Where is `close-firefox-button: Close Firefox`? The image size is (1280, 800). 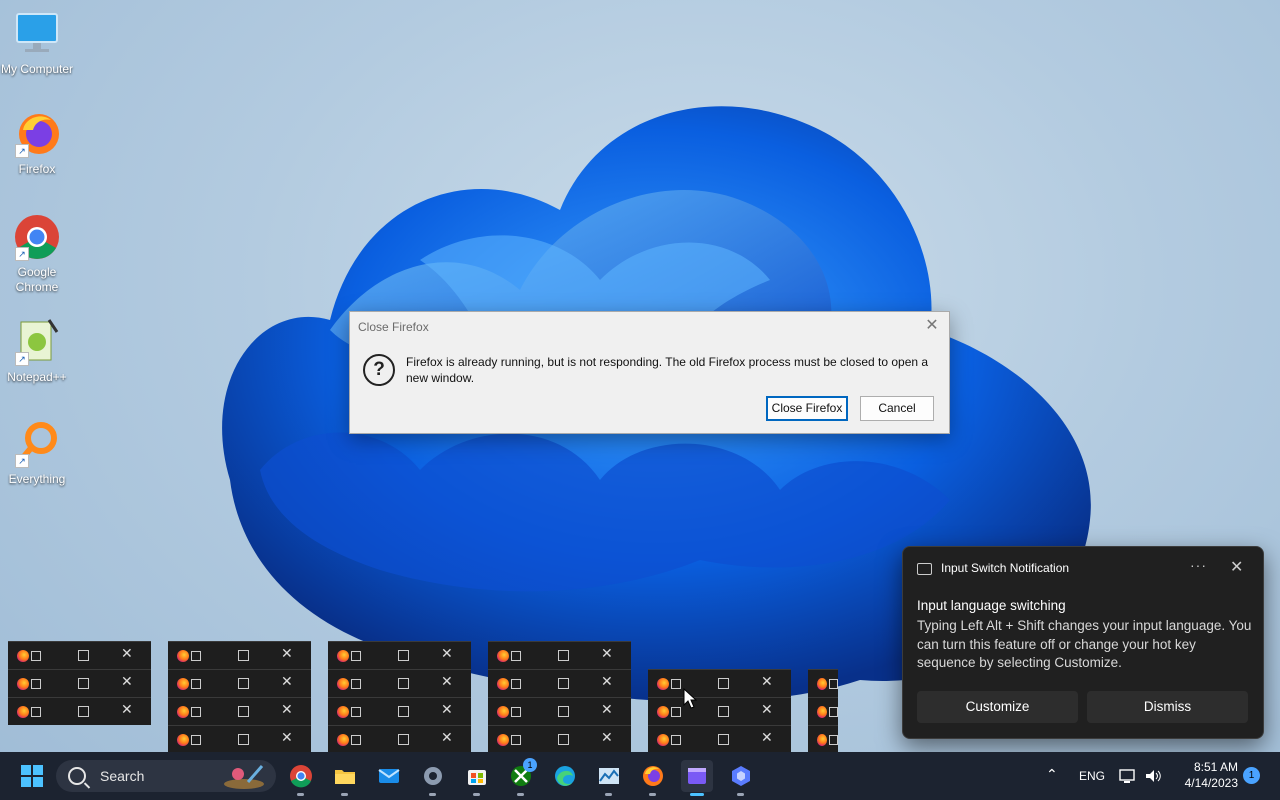 close-firefox-button: Close Firefox is located at coordinates (807, 408).